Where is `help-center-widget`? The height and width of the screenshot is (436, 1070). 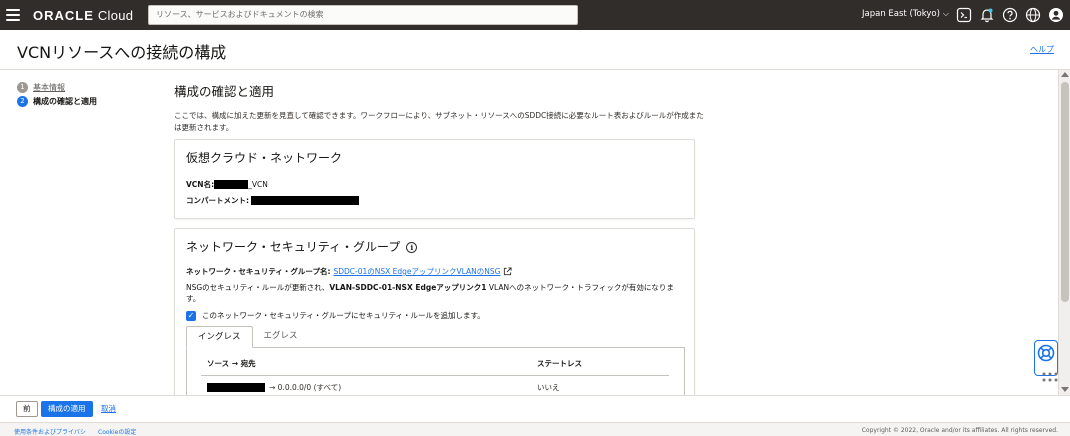 help-center-widget is located at coordinates (1046, 361).